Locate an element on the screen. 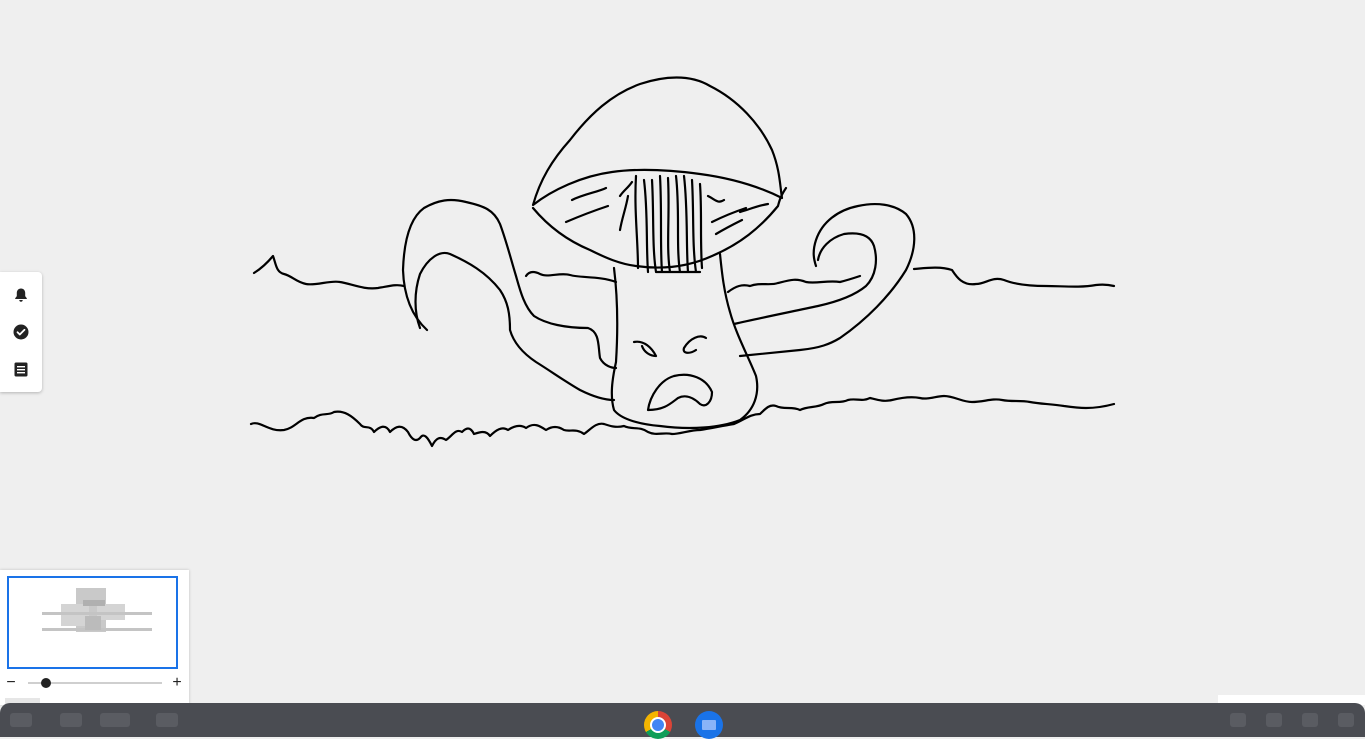  zoom-in-button: + is located at coordinates (177, 683).